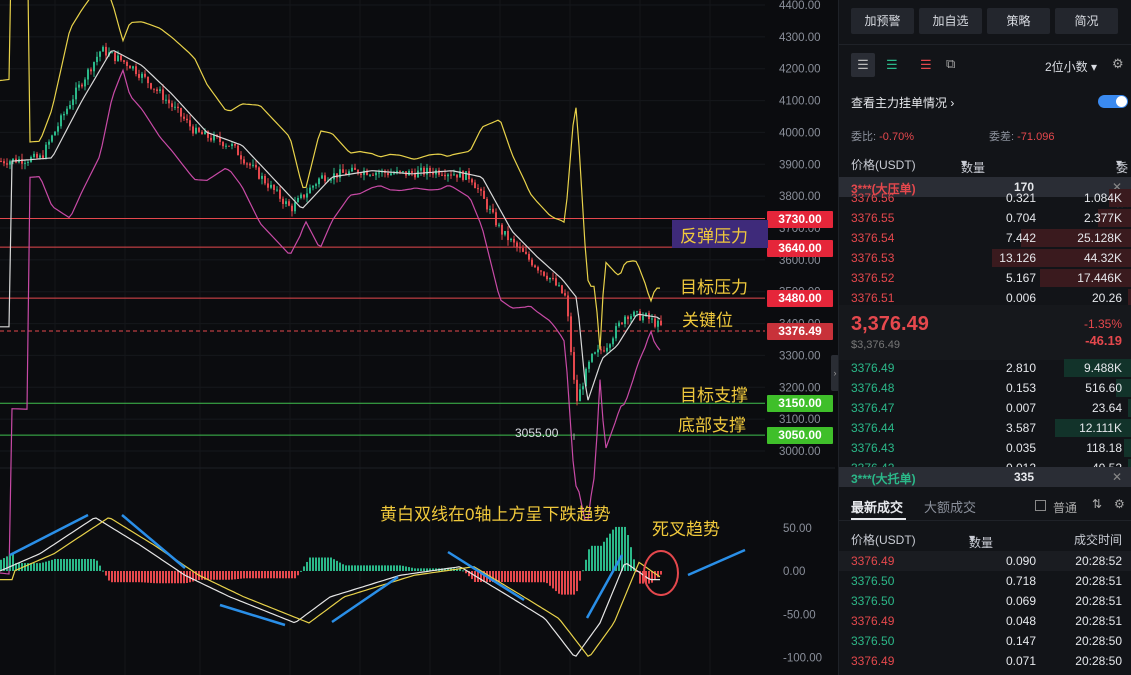 Image resolution: width=1131 pixels, height=675 pixels. I want to click on strategy-button: 策略, so click(1018, 21).